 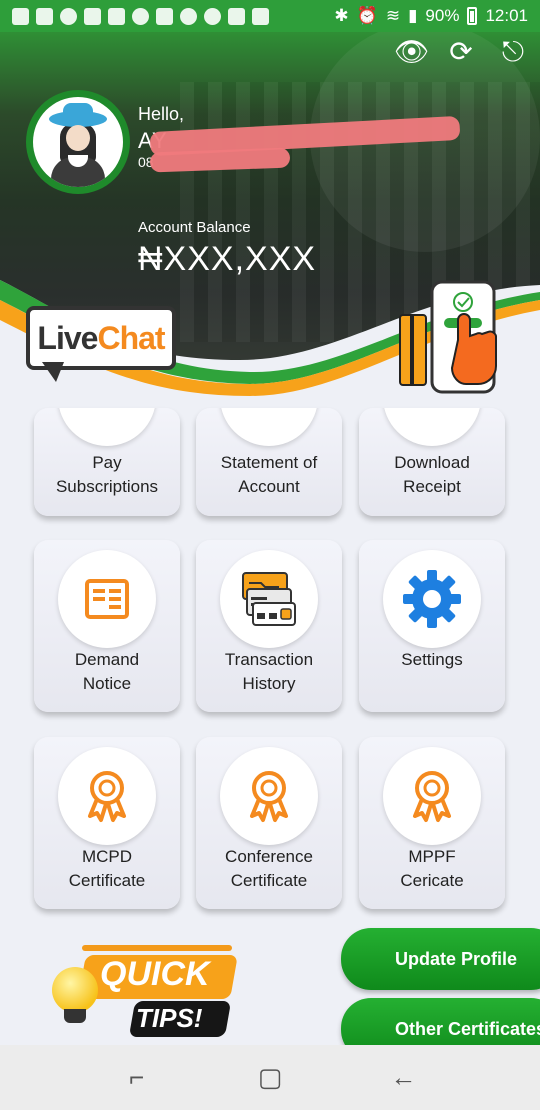 I want to click on tile-pay-subscriptions: Pay Subscriptions, so click(x=107, y=462).